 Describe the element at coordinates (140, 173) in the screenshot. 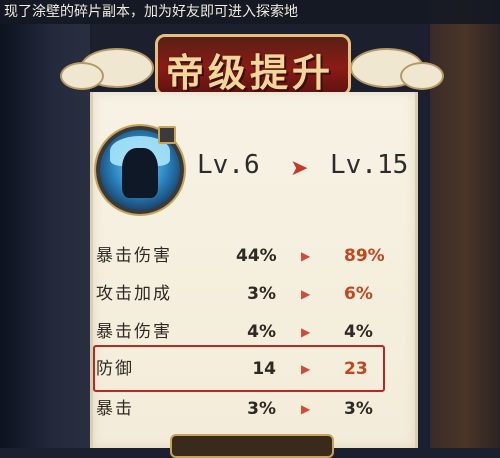

I see `avatar-figure` at that location.